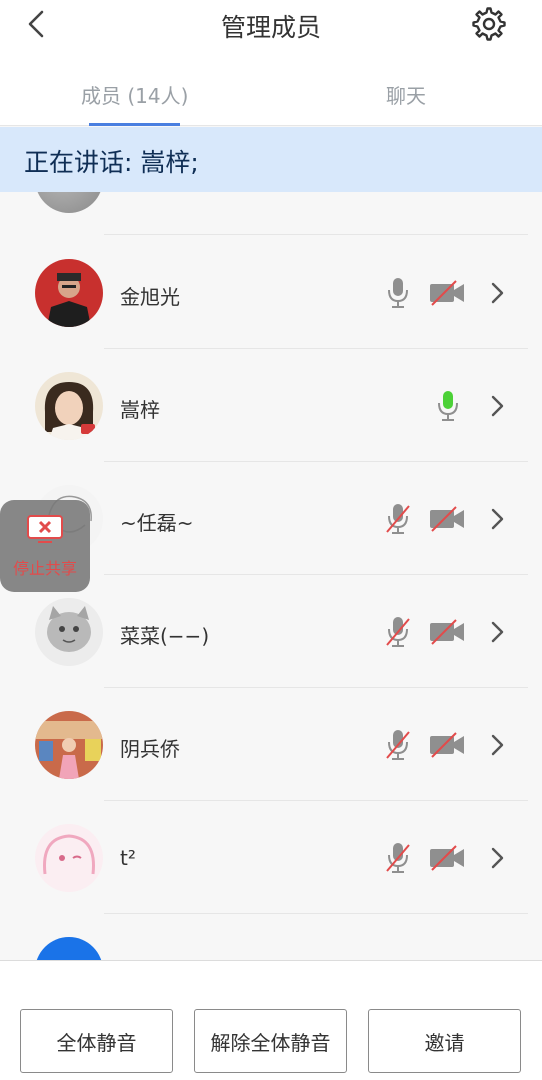 The width and height of the screenshot is (542, 1080). I want to click on microphone-active-icon, so click(448, 406).